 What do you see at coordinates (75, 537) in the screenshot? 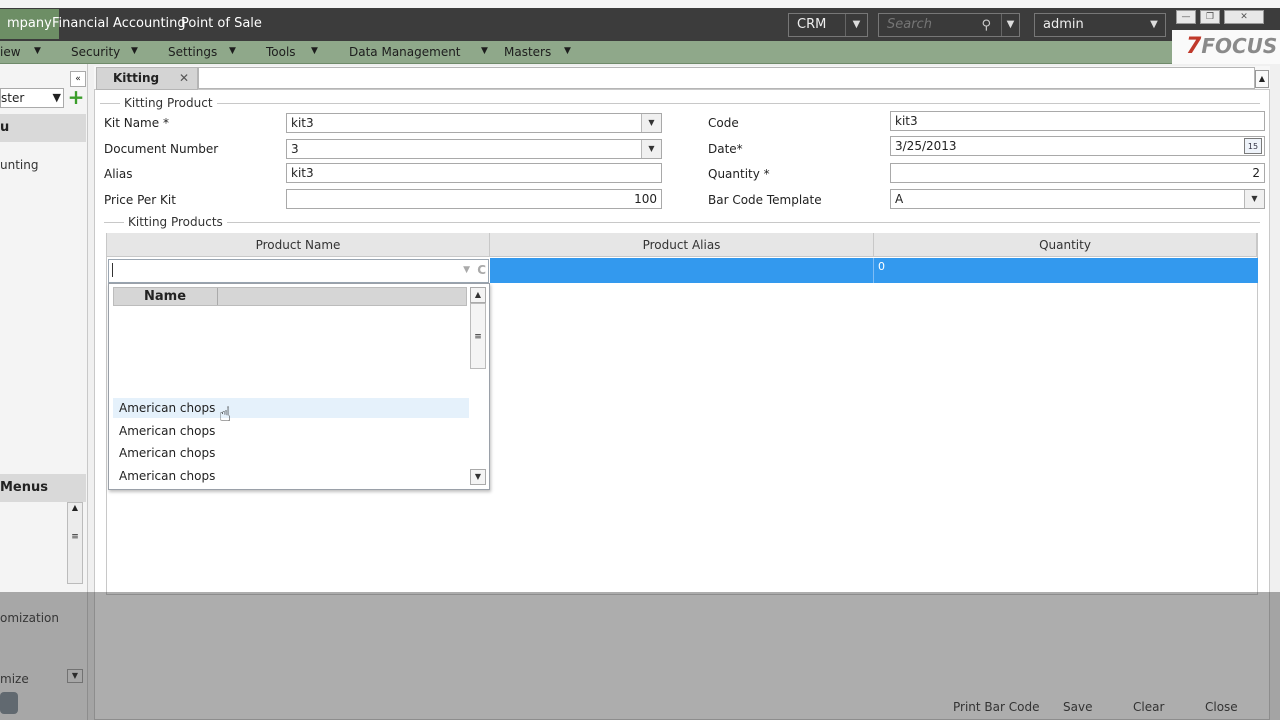
I see `scroll-thumb-icon: ≡` at bounding box center [75, 537].